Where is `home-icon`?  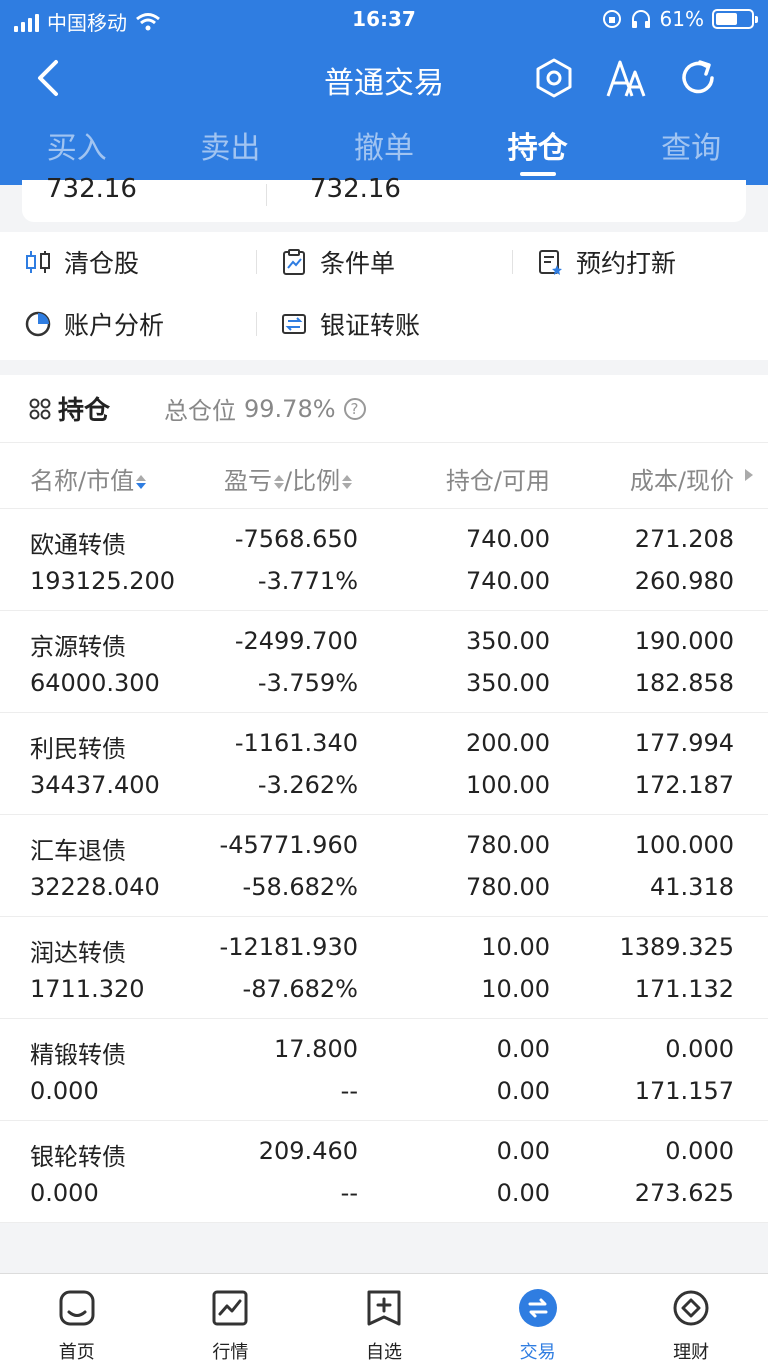 home-icon is located at coordinates (77, 1308).